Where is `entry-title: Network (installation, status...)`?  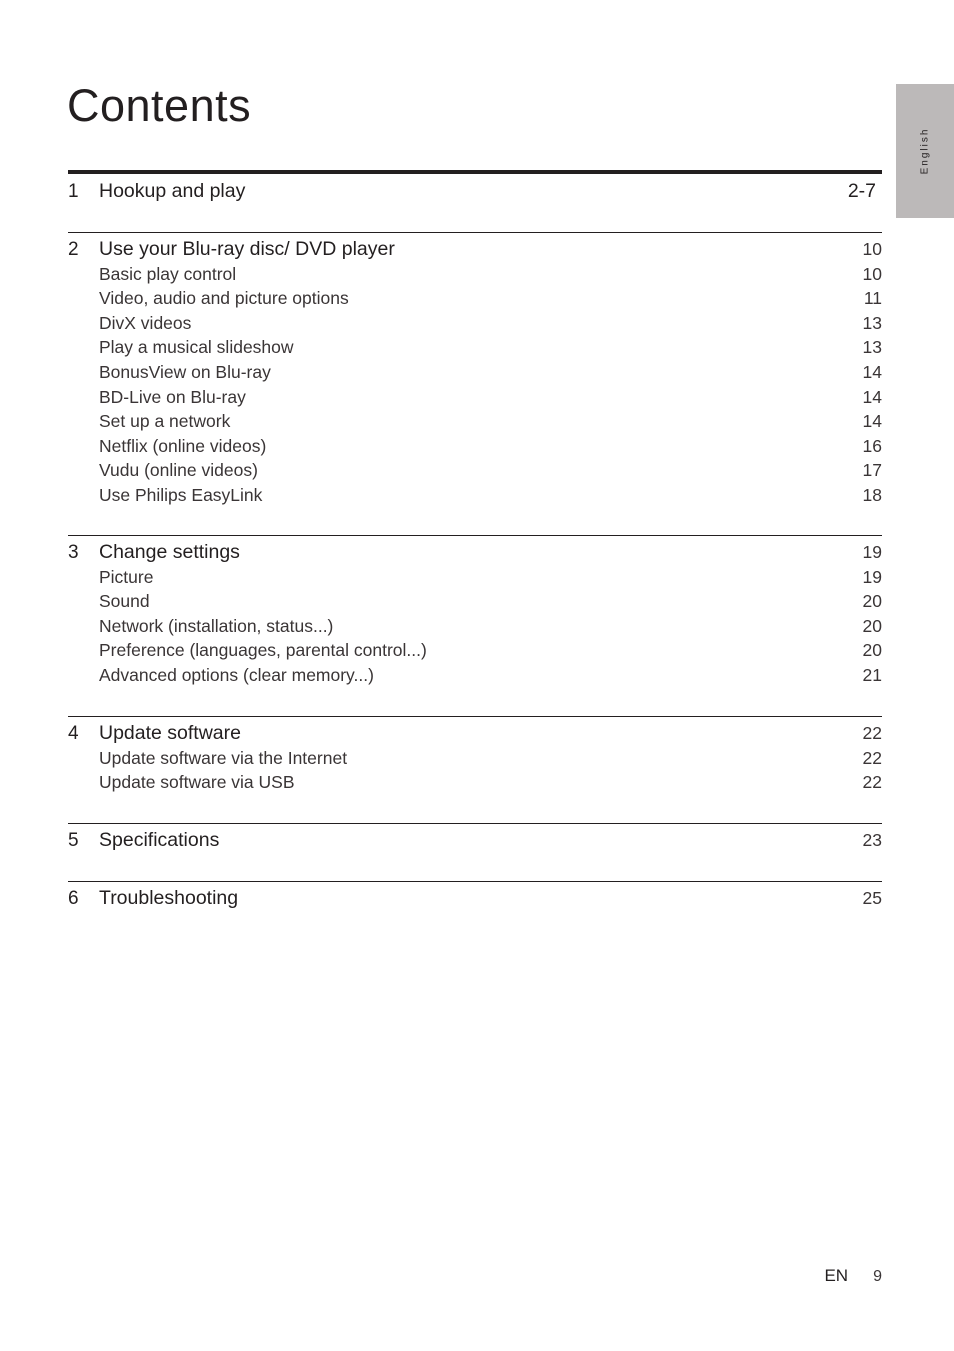 entry-title: Network (installation, status...) is located at coordinates (455, 626).